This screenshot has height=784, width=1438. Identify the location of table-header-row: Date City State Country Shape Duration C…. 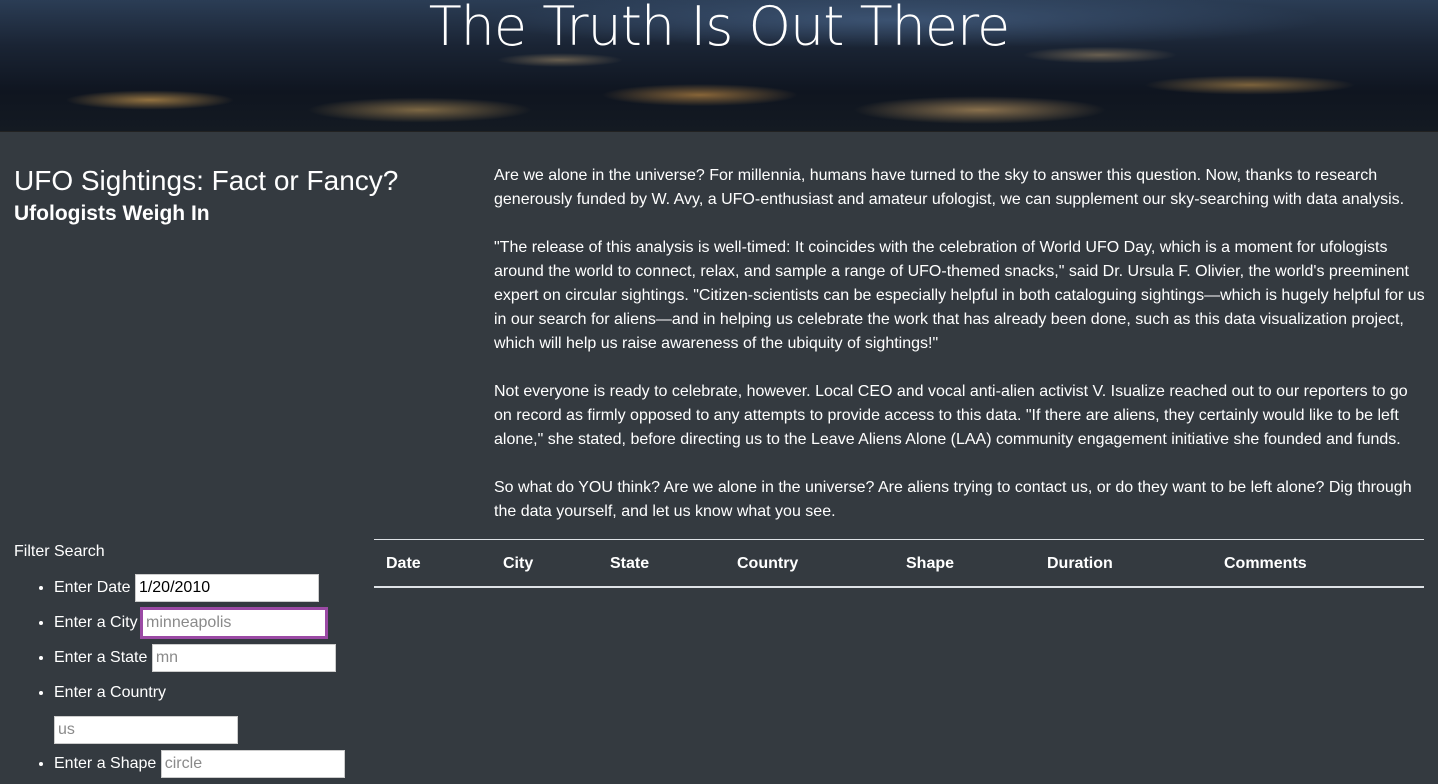
(899, 563).